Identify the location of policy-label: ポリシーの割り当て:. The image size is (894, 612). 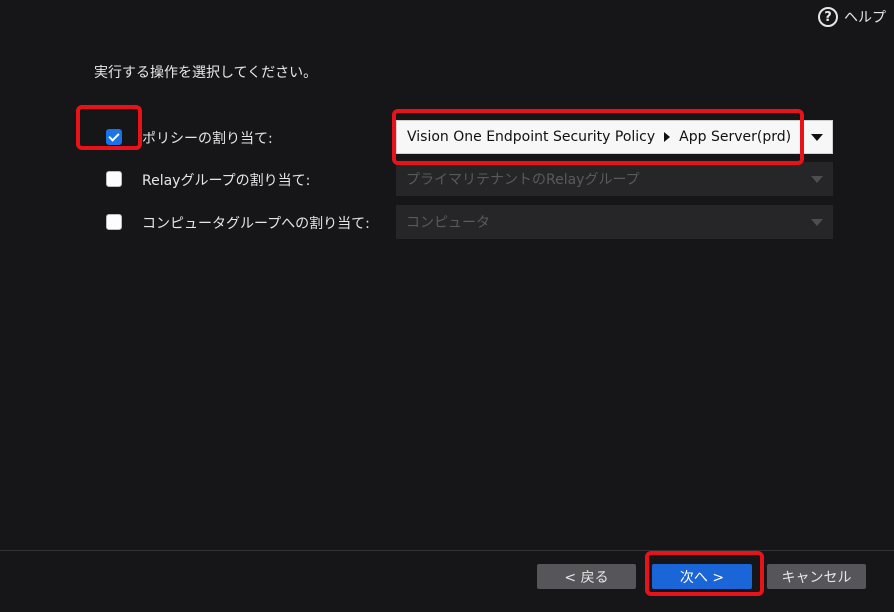
(207, 139).